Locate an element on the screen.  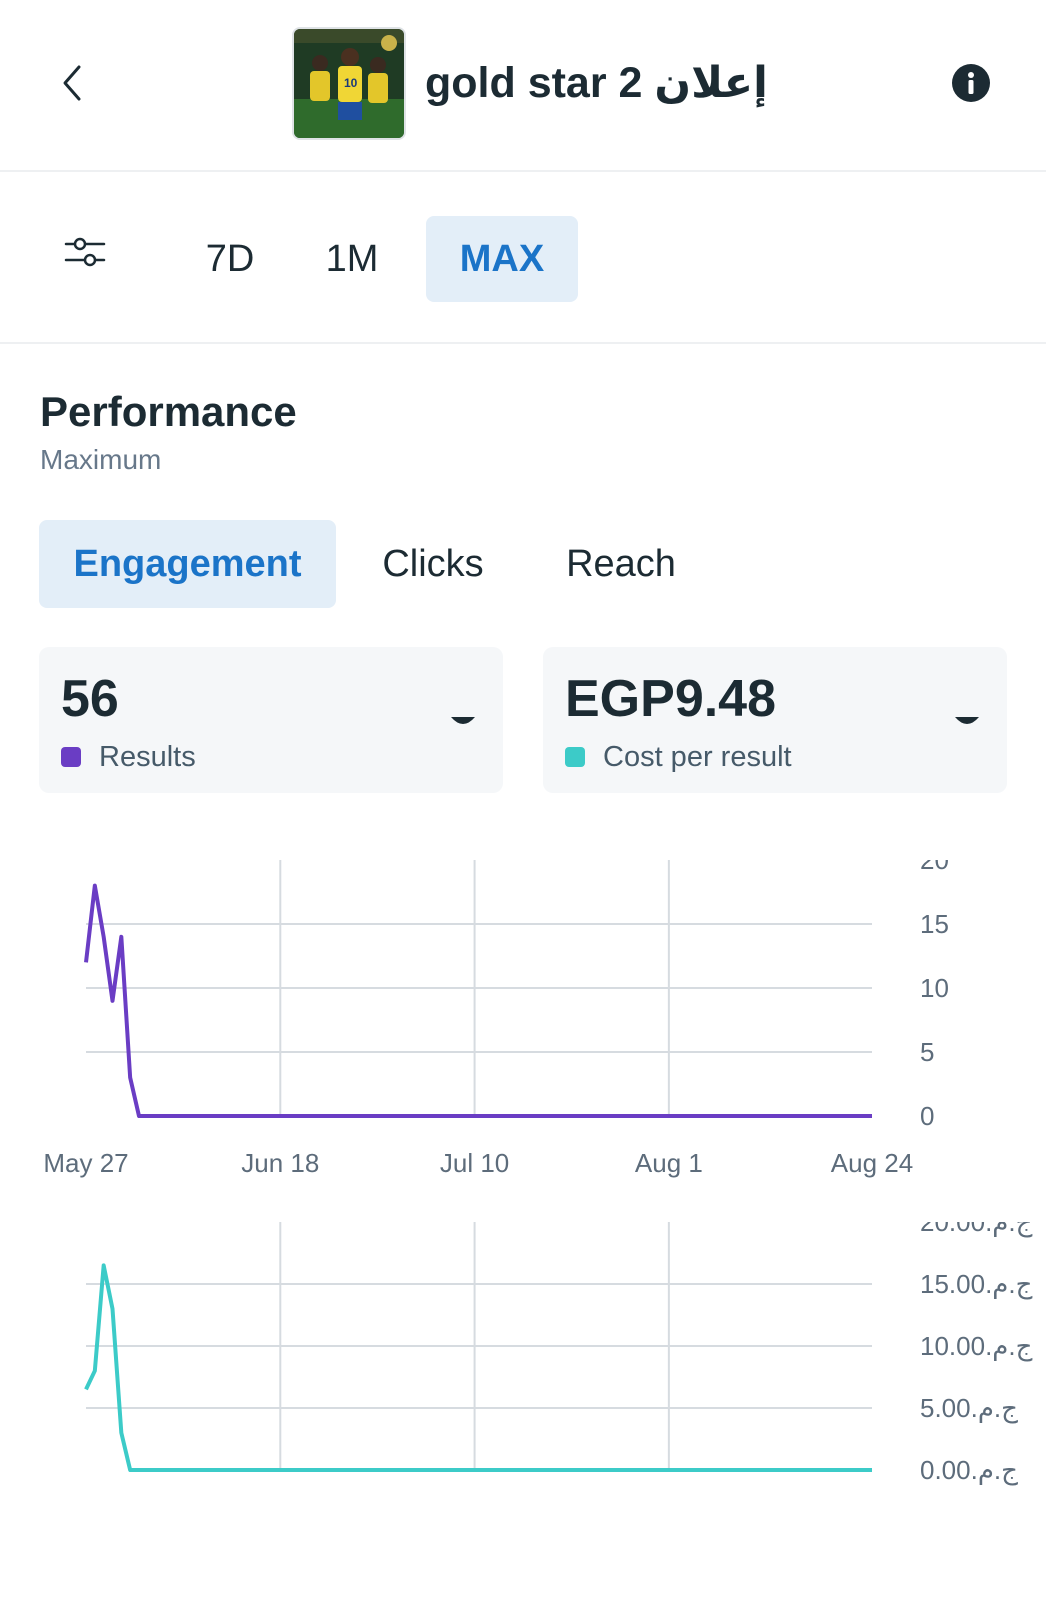
metric-tab-clicks: Clicks is located at coordinates (433, 564).